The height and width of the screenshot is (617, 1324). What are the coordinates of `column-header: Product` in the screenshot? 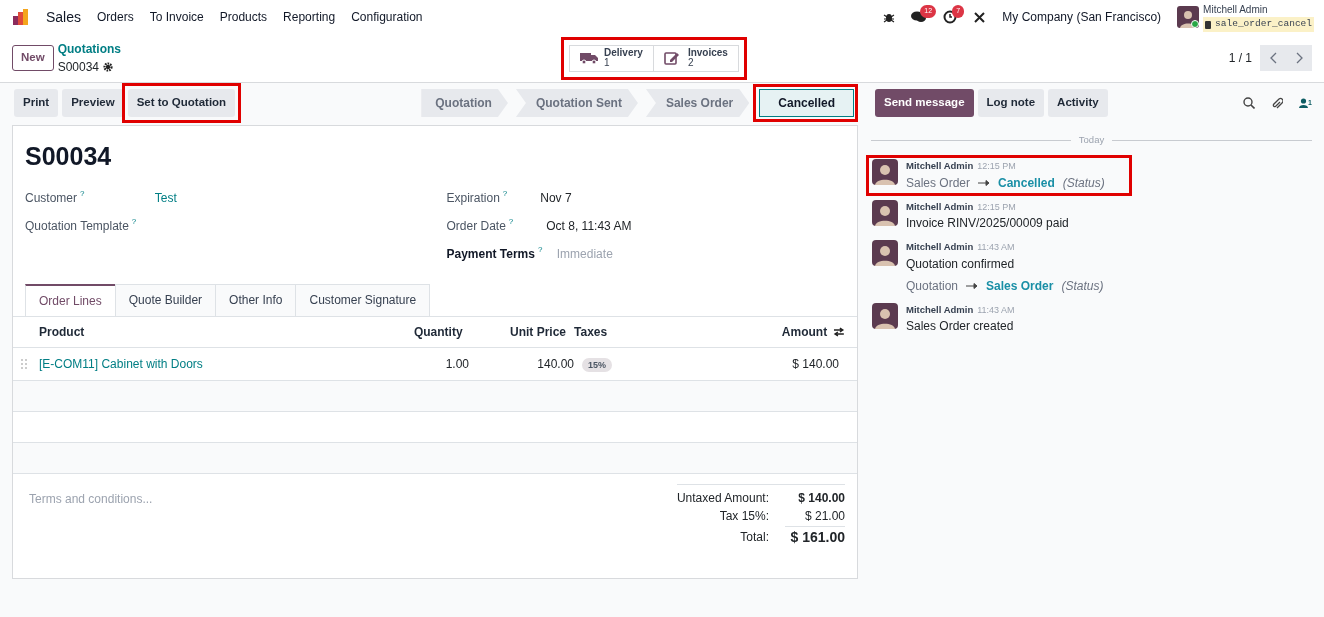 It's located at (206, 331).